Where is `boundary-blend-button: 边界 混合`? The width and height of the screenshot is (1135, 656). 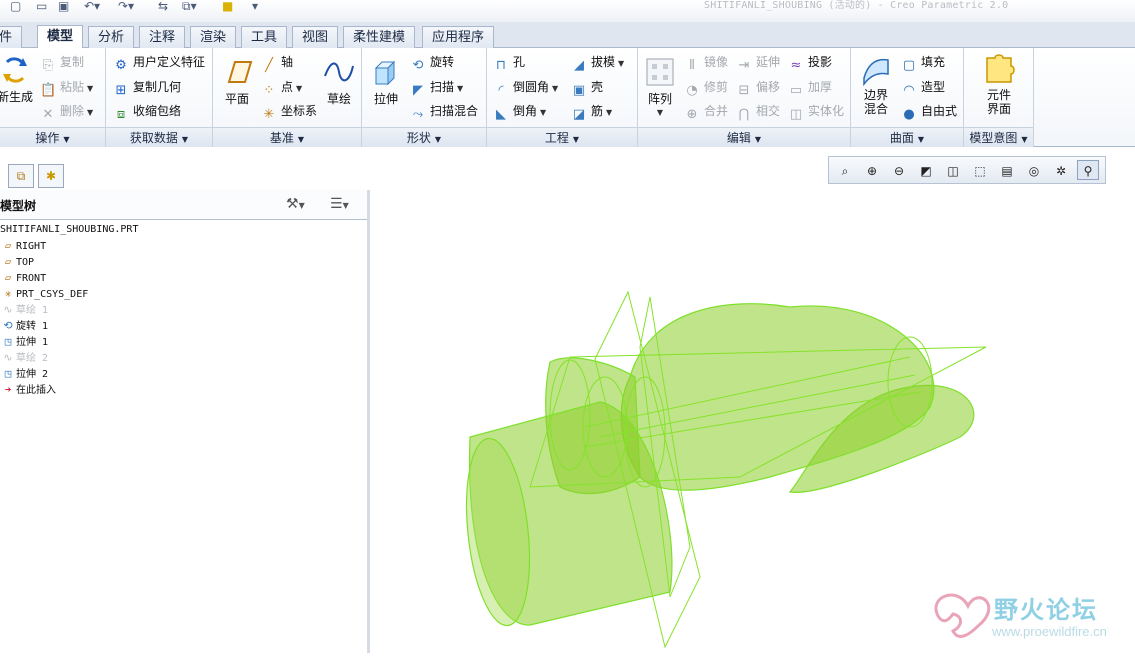
boundary-blend-button: 边界 混合 is located at coordinates (876, 85).